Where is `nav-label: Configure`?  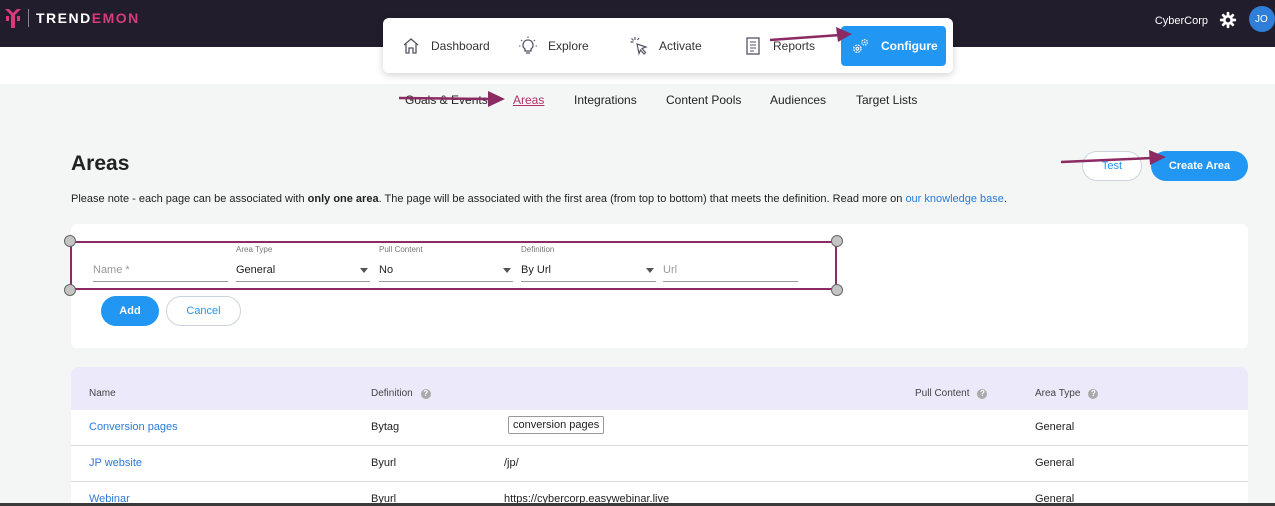 nav-label: Configure is located at coordinates (909, 46).